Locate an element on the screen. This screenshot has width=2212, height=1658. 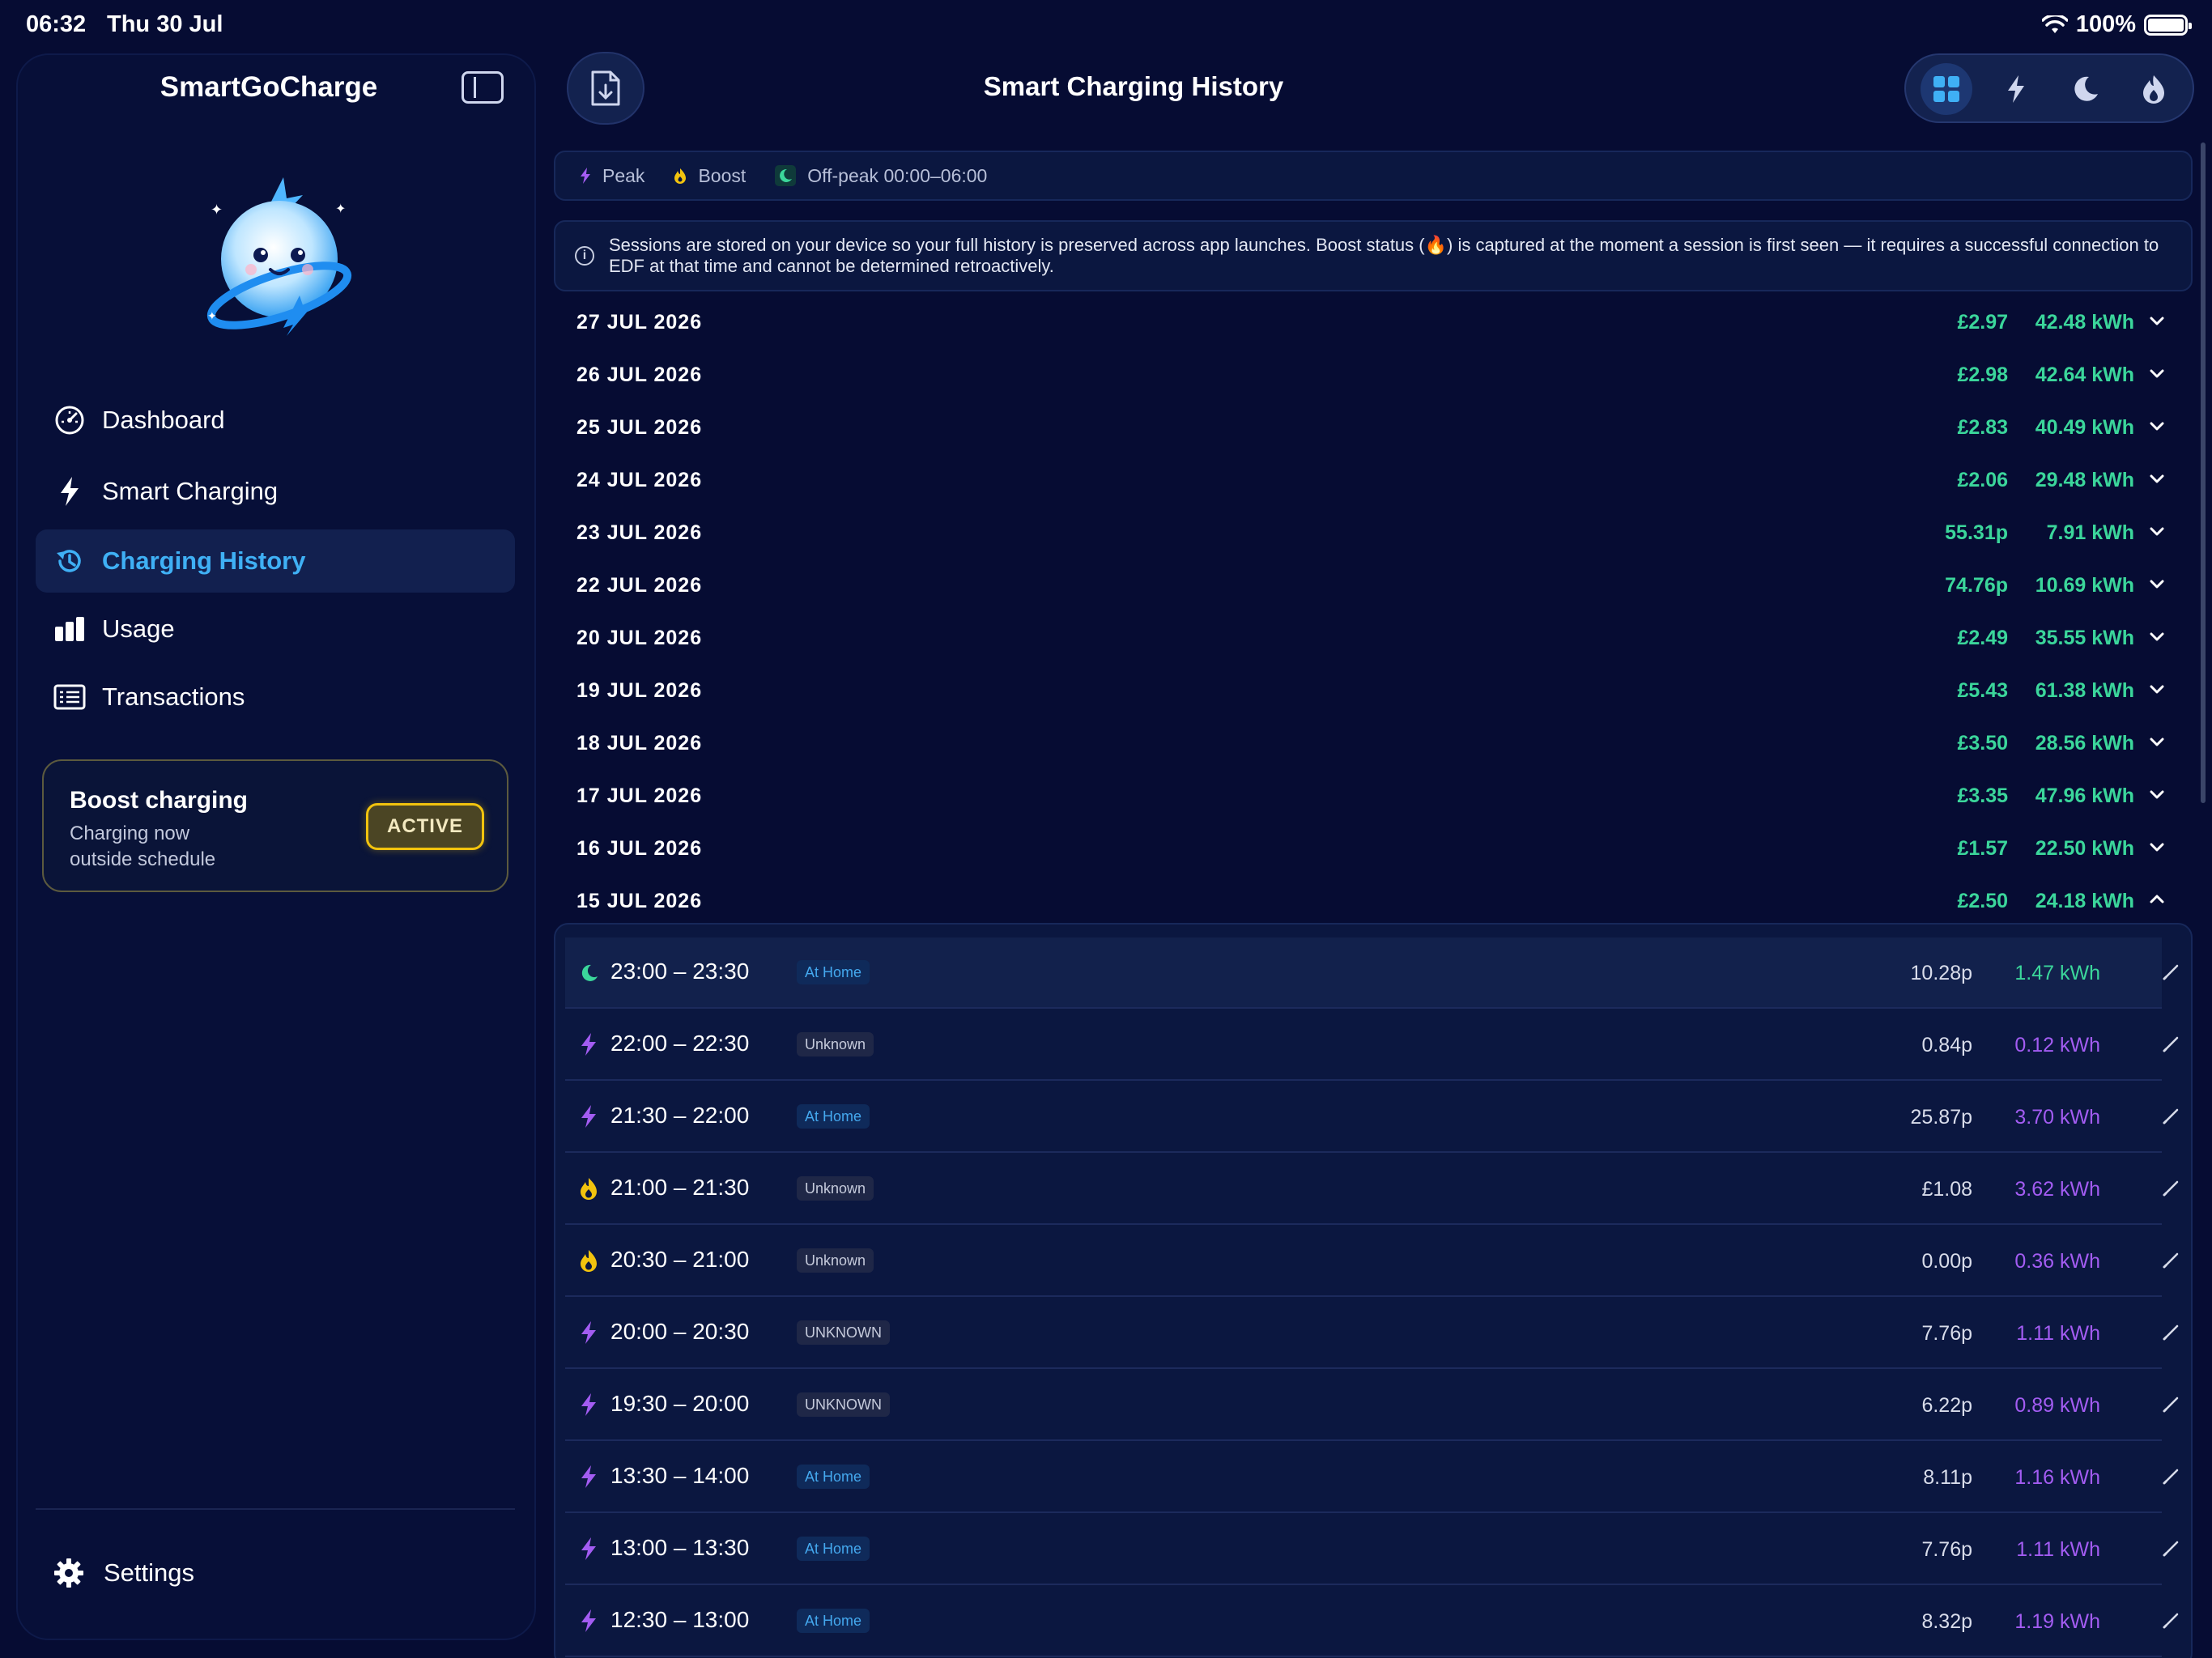
day-date: 17 JUL 2026 is located at coordinates (640, 795).